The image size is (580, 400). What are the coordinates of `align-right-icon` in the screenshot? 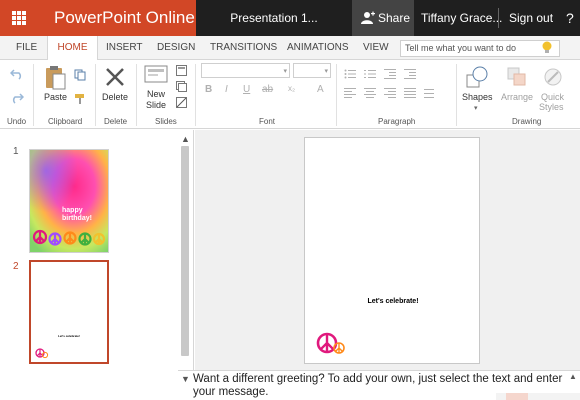 It's located at (390, 93).